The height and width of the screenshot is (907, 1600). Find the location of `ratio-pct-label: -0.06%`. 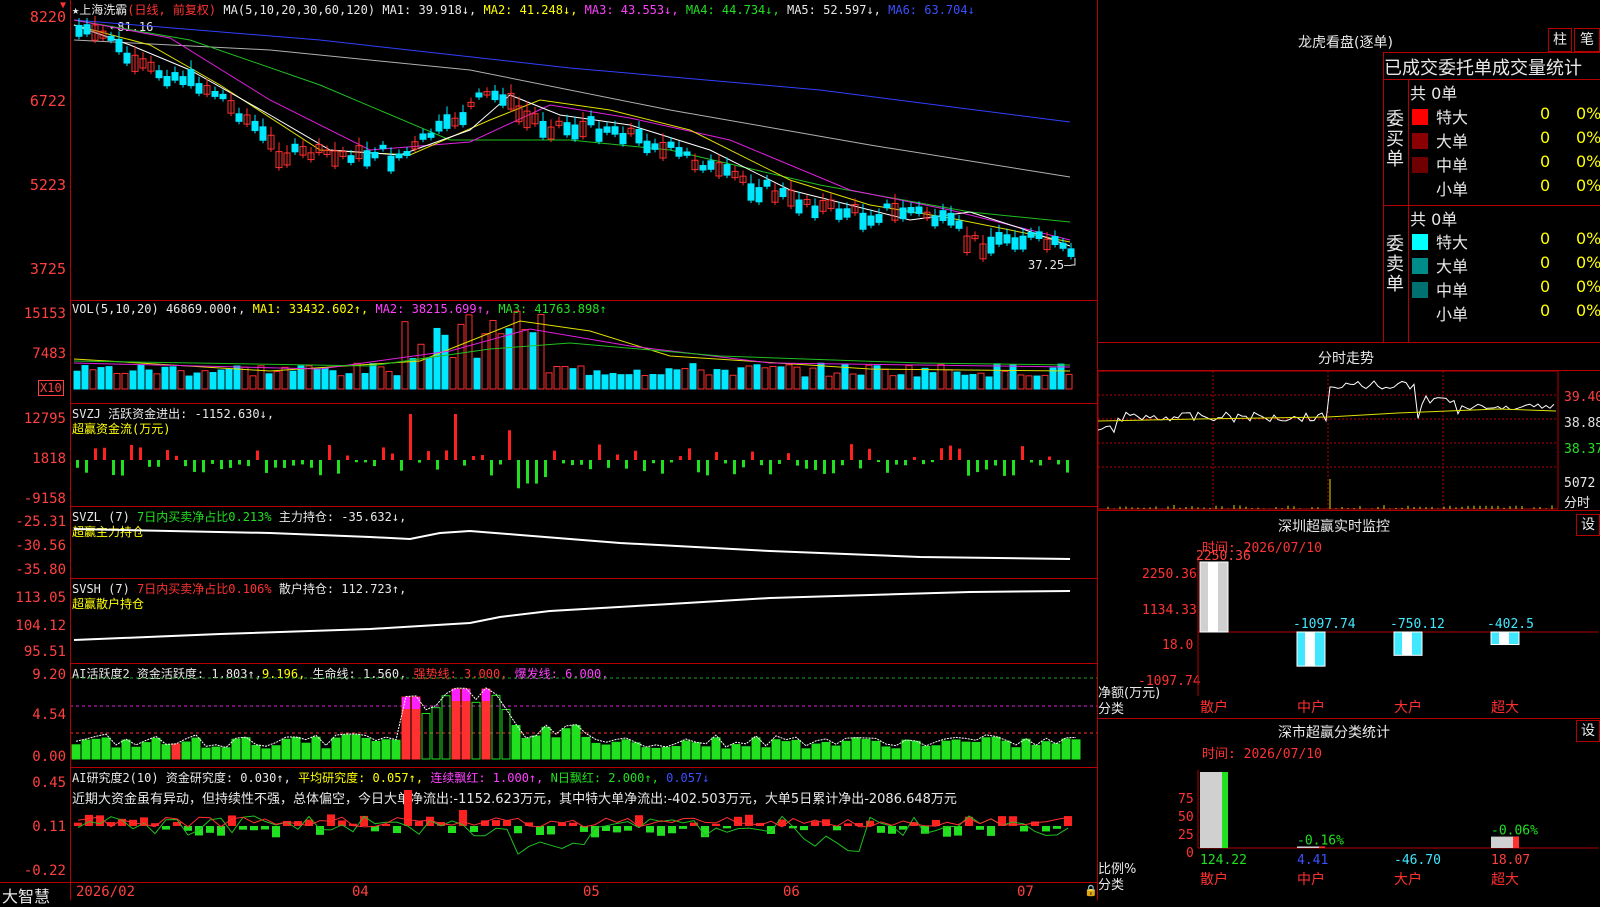

ratio-pct-label: -0.06% is located at coordinates (1514, 831).